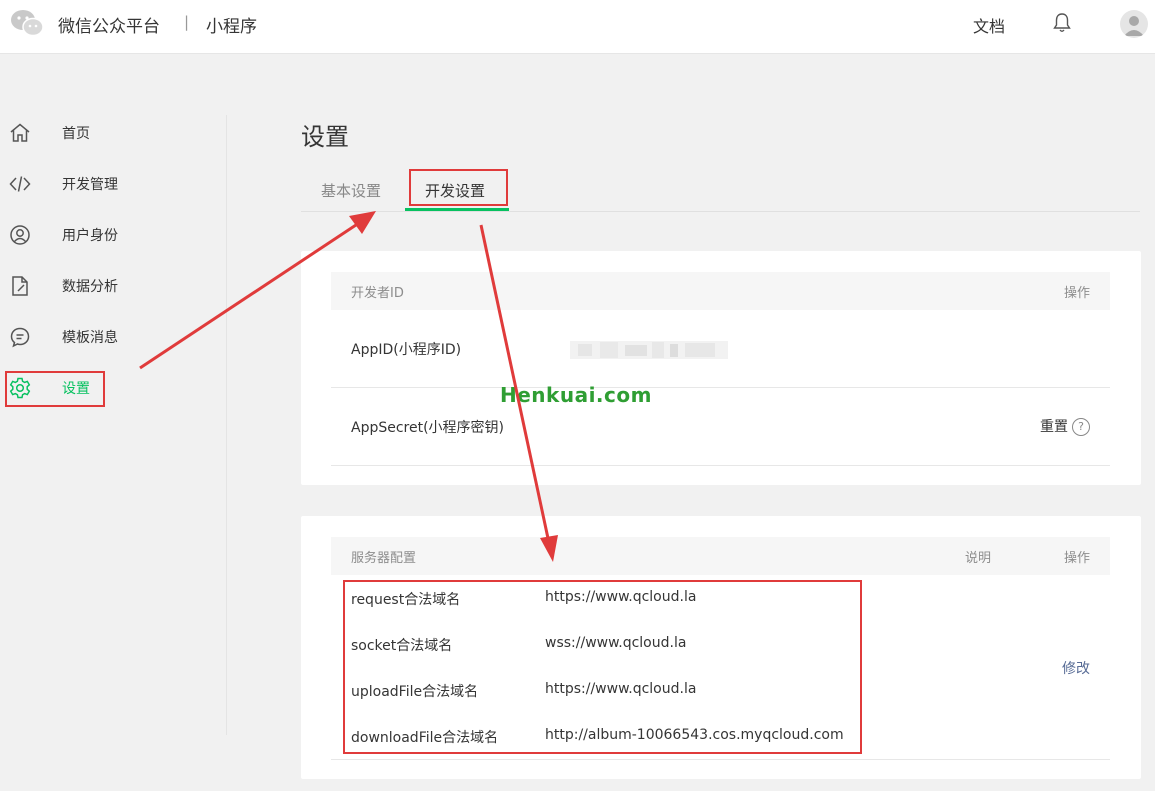 Image resolution: width=1155 pixels, height=791 pixels. What do you see at coordinates (377, 293) in the screenshot?
I see `developer-id-title: 开发者ID` at bounding box center [377, 293].